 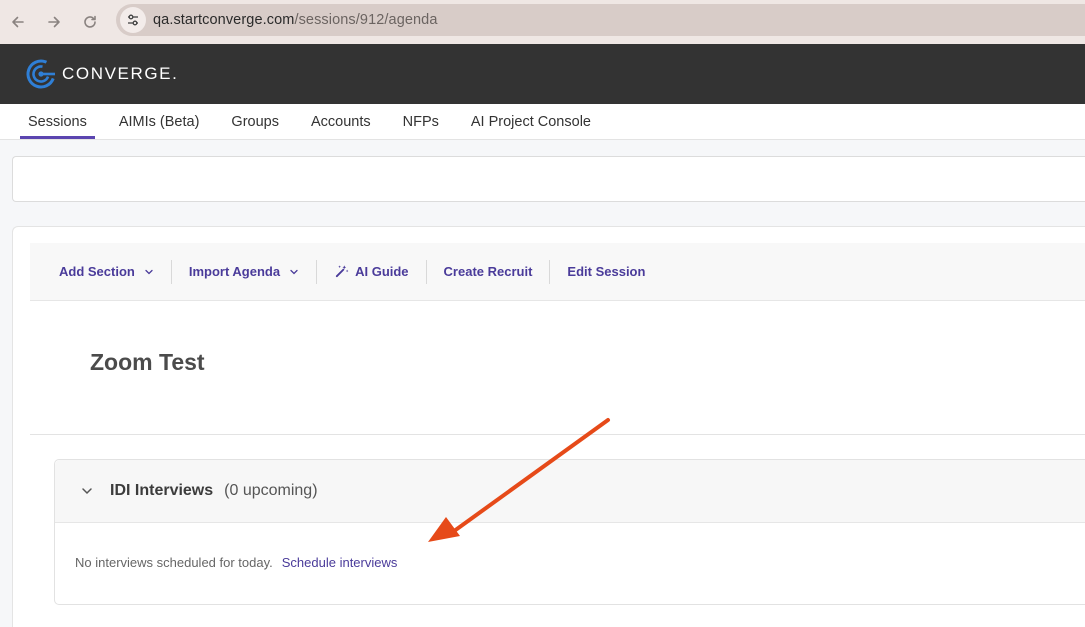 I want to click on address-bar: qa.startconverge.com/sessions/912/agenda, so click(x=600, y=20).